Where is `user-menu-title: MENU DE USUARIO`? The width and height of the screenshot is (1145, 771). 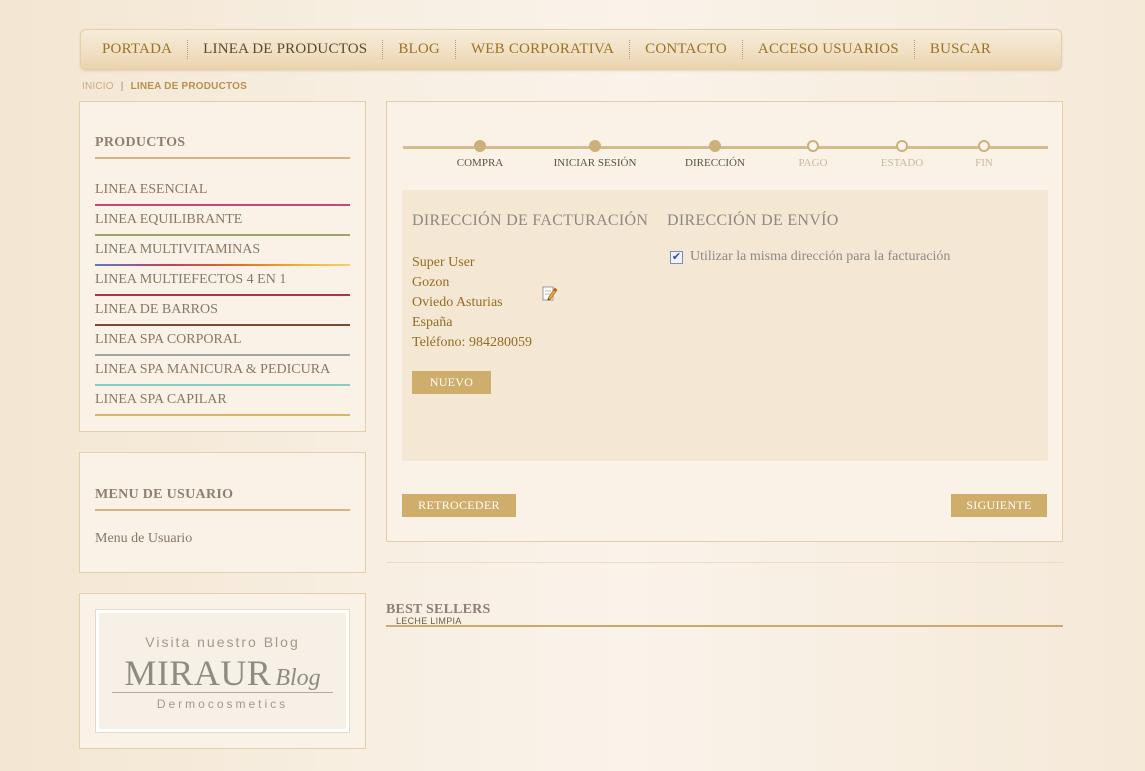
user-menu-title: MENU DE USUARIO is located at coordinates (222, 499).